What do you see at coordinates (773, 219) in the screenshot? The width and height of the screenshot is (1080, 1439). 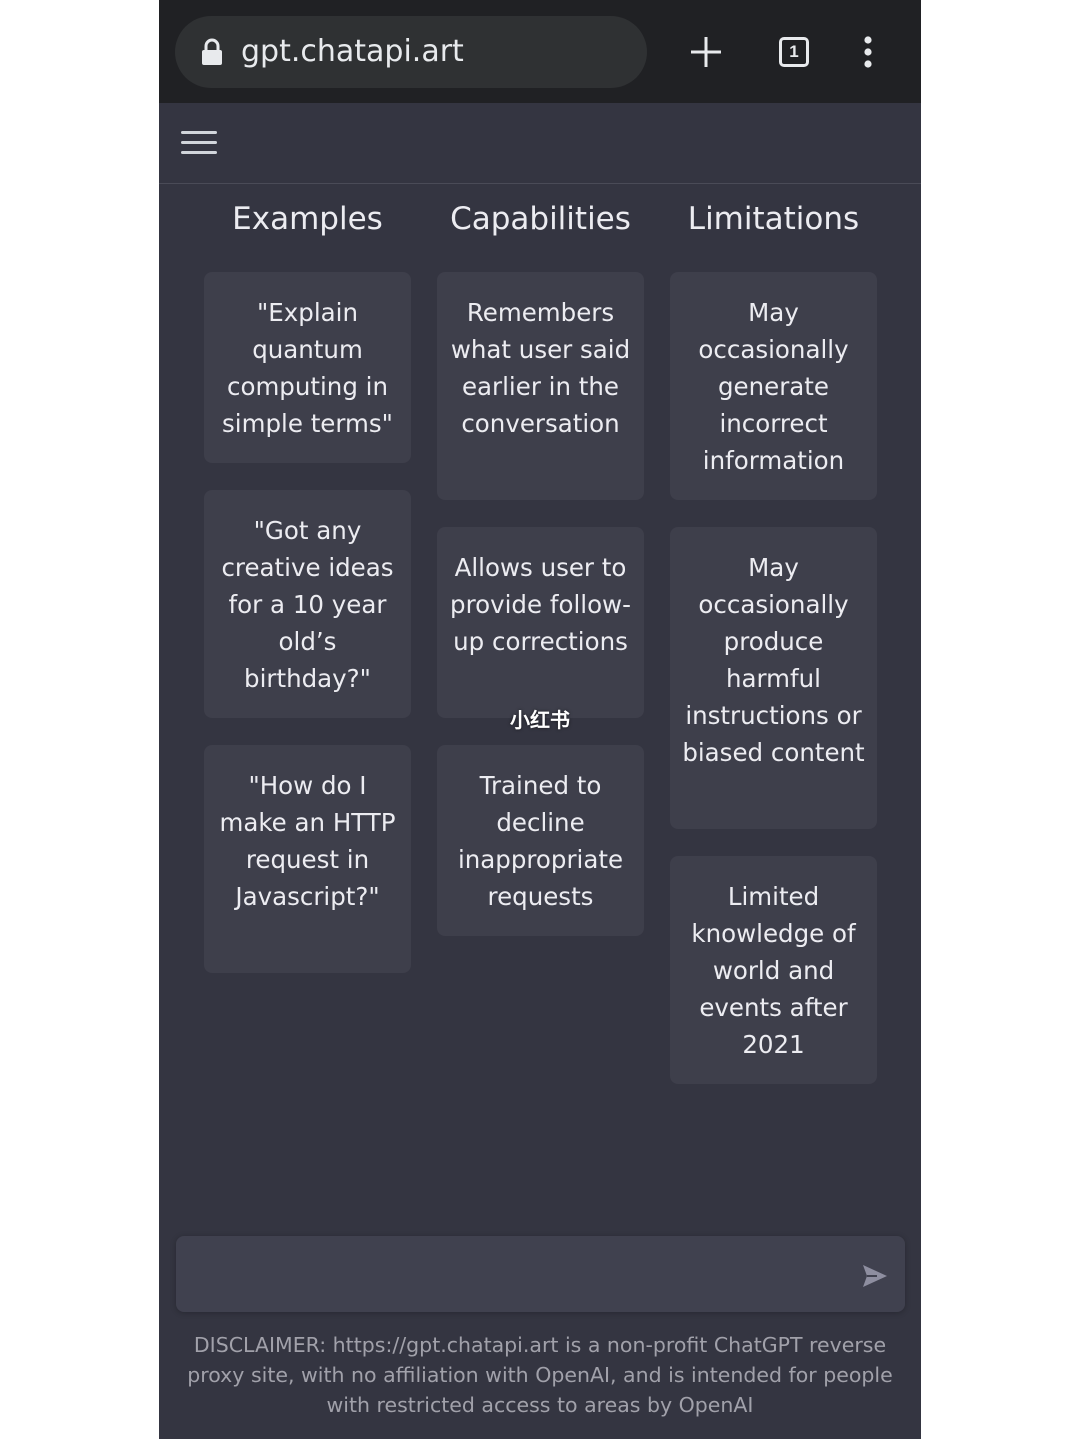 I see `limitations-heading: Limitations` at bounding box center [773, 219].